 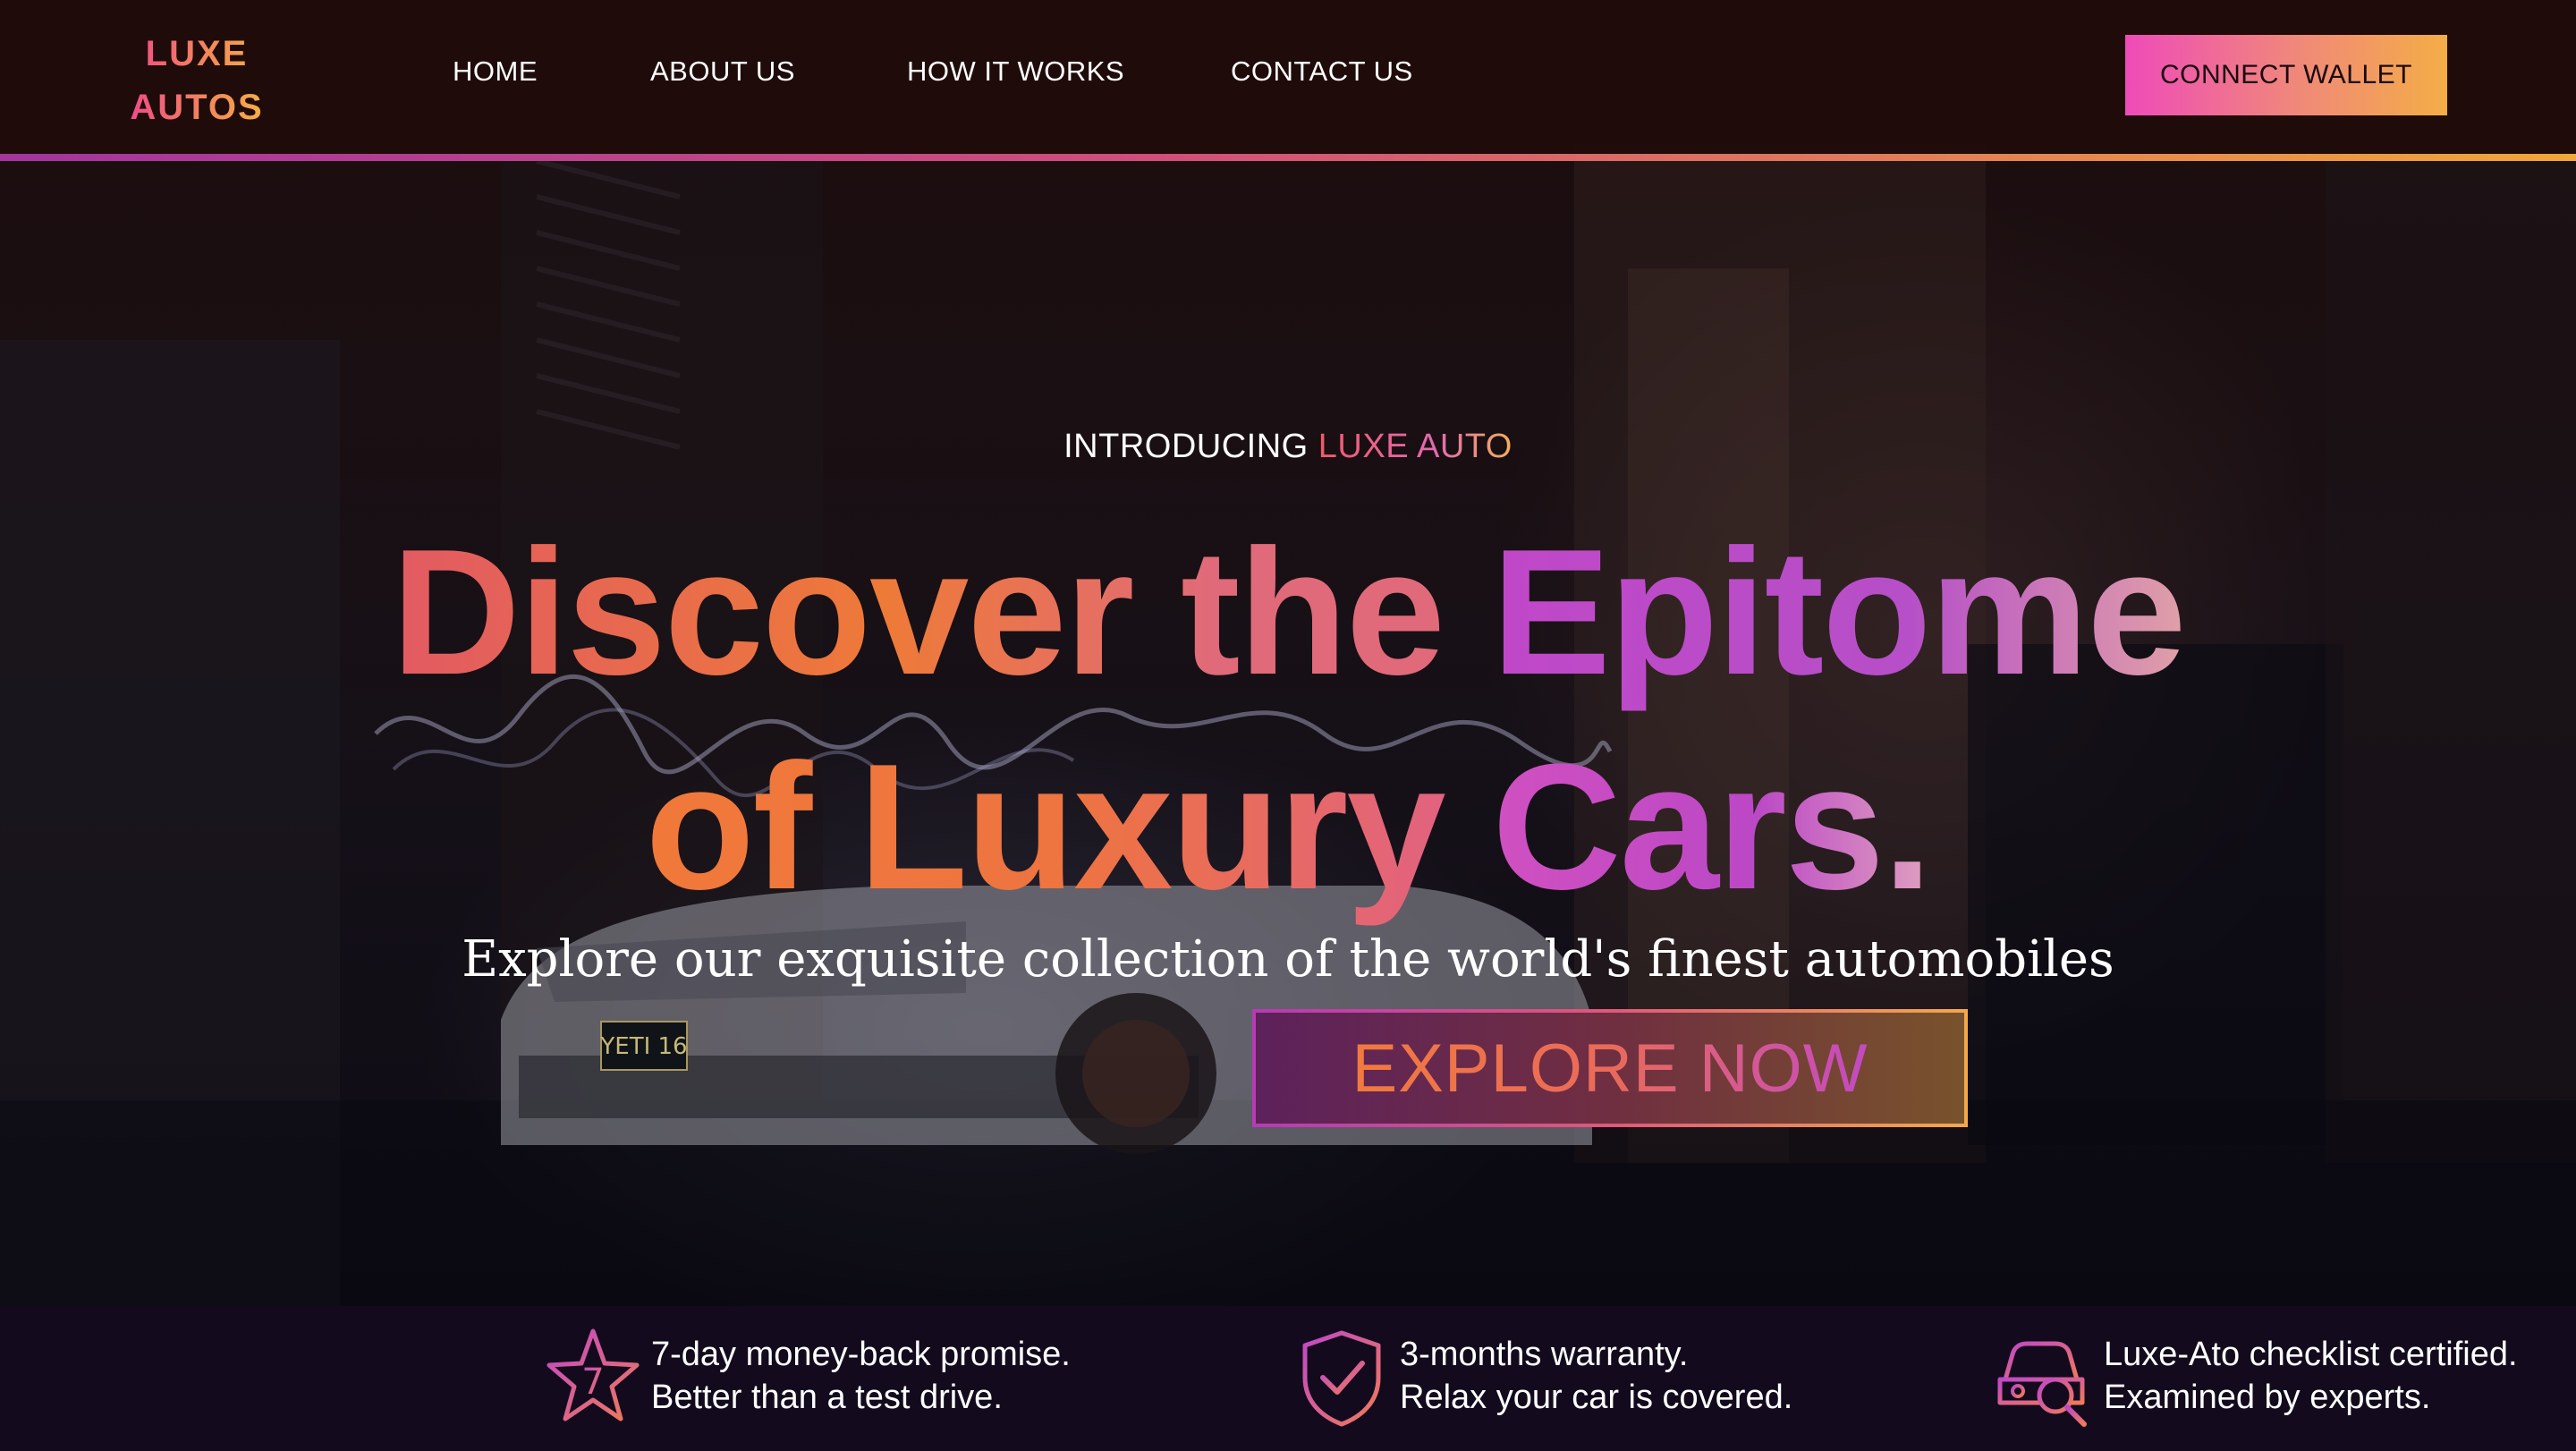 What do you see at coordinates (1069, 827) in the screenshot?
I see `headline-part-3: of Luxury` at bounding box center [1069, 827].